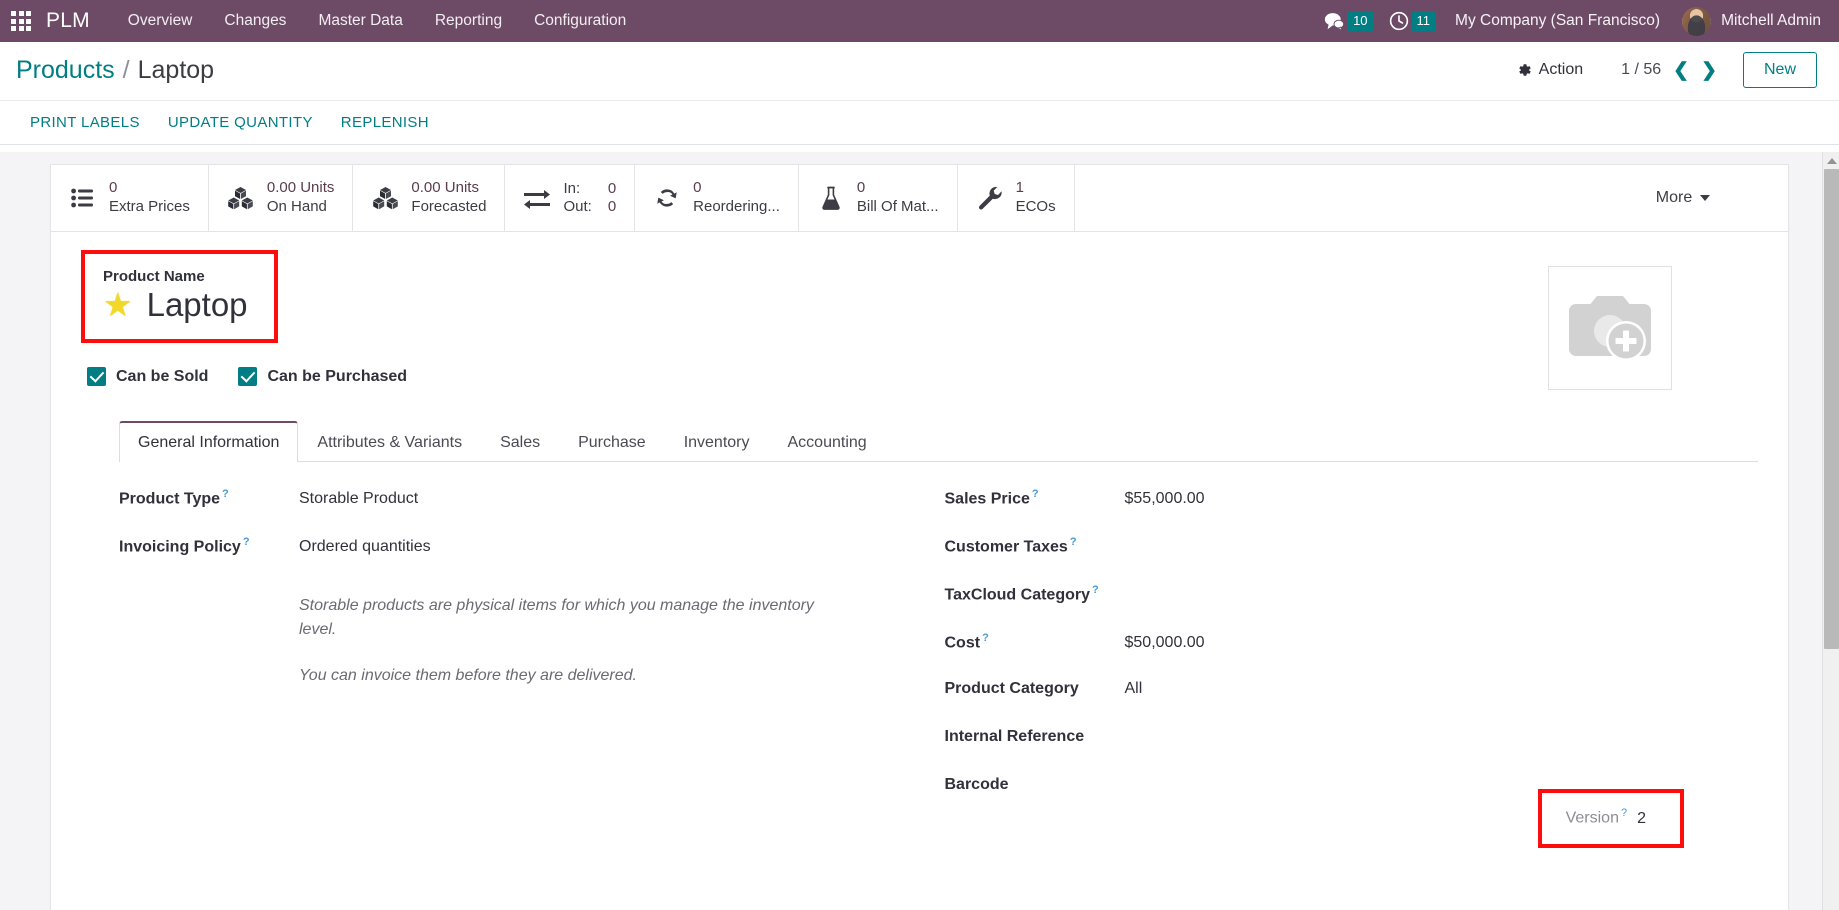  What do you see at coordinates (65, 70) in the screenshot?
I see `breadcrumb-parent-products: Products` at bounding box center [65, 70].